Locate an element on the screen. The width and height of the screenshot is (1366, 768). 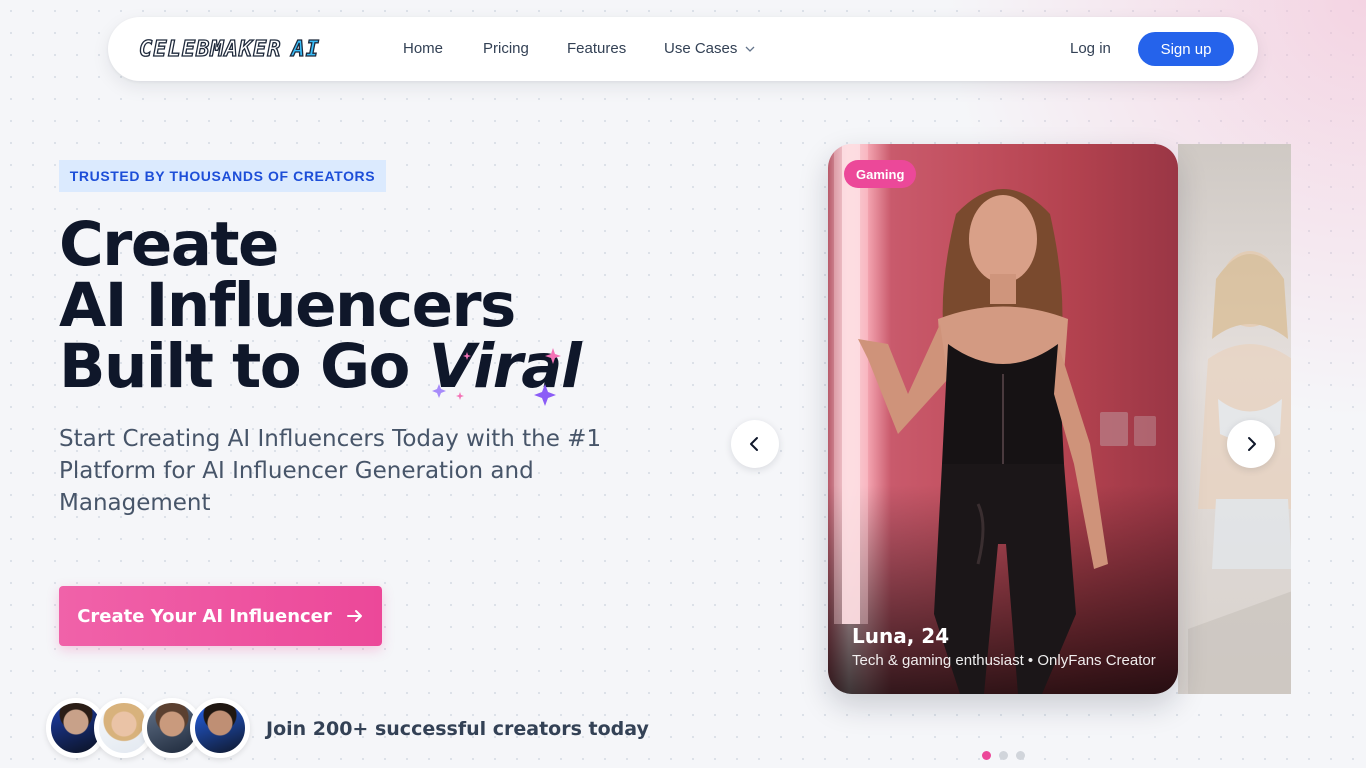
use-cases-label: Use Cases is located at coordinates (701, 48).